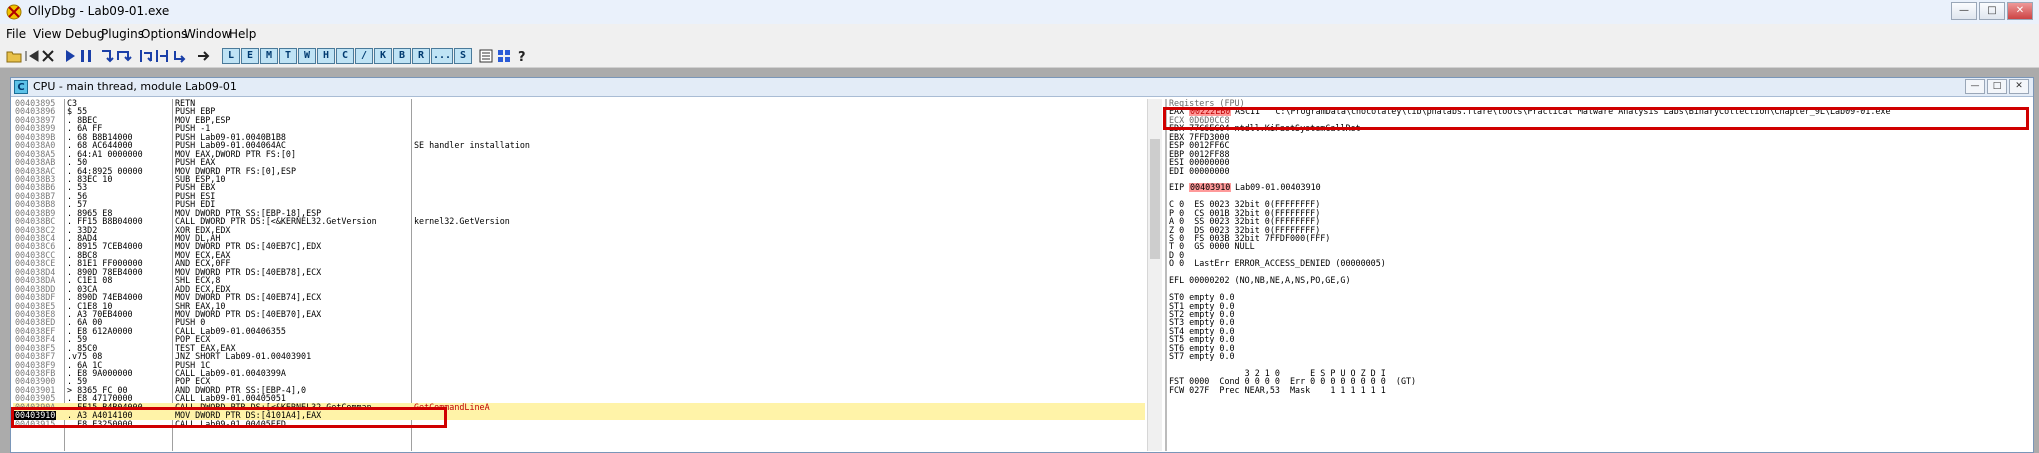 The width and height of the screenshot is (2039, 453). Describe the element at coordinates (1210, 187) in the screenshot. I see `eip-value: 00403910` at that location.